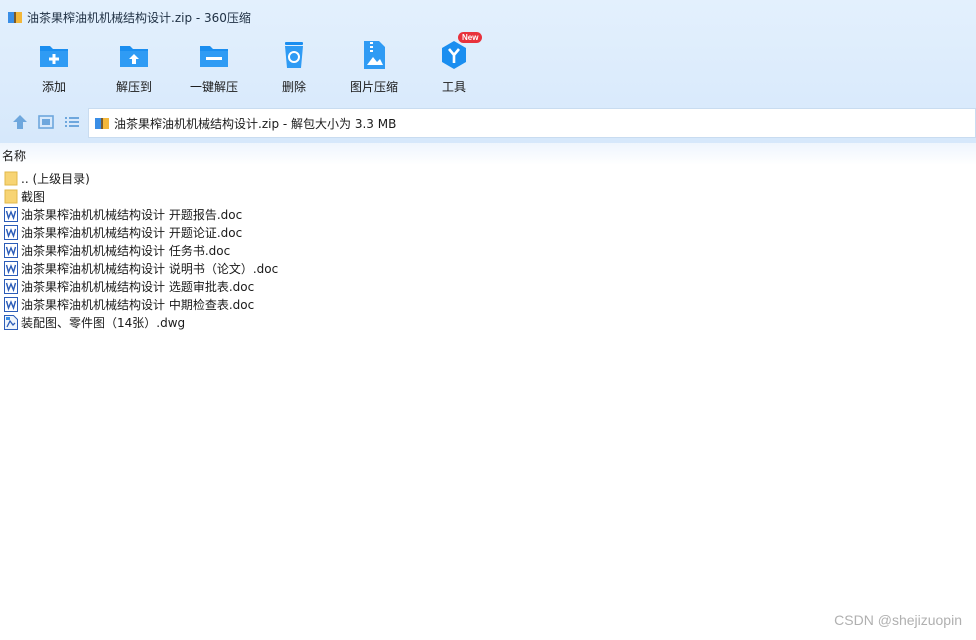 This screenshot has width=976, height=640. I want to click on extract-to-button: 解压到, so click(134, 68).